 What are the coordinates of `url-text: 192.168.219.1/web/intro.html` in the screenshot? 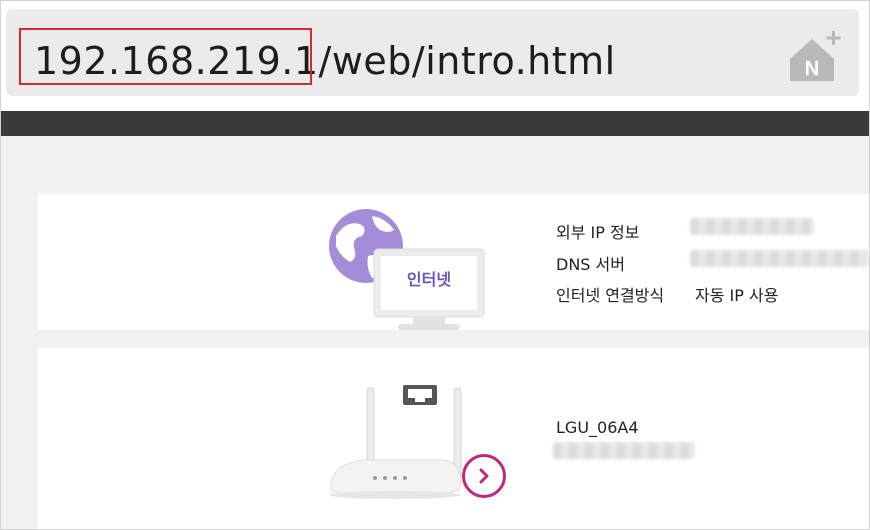 It's located at (325, 61).